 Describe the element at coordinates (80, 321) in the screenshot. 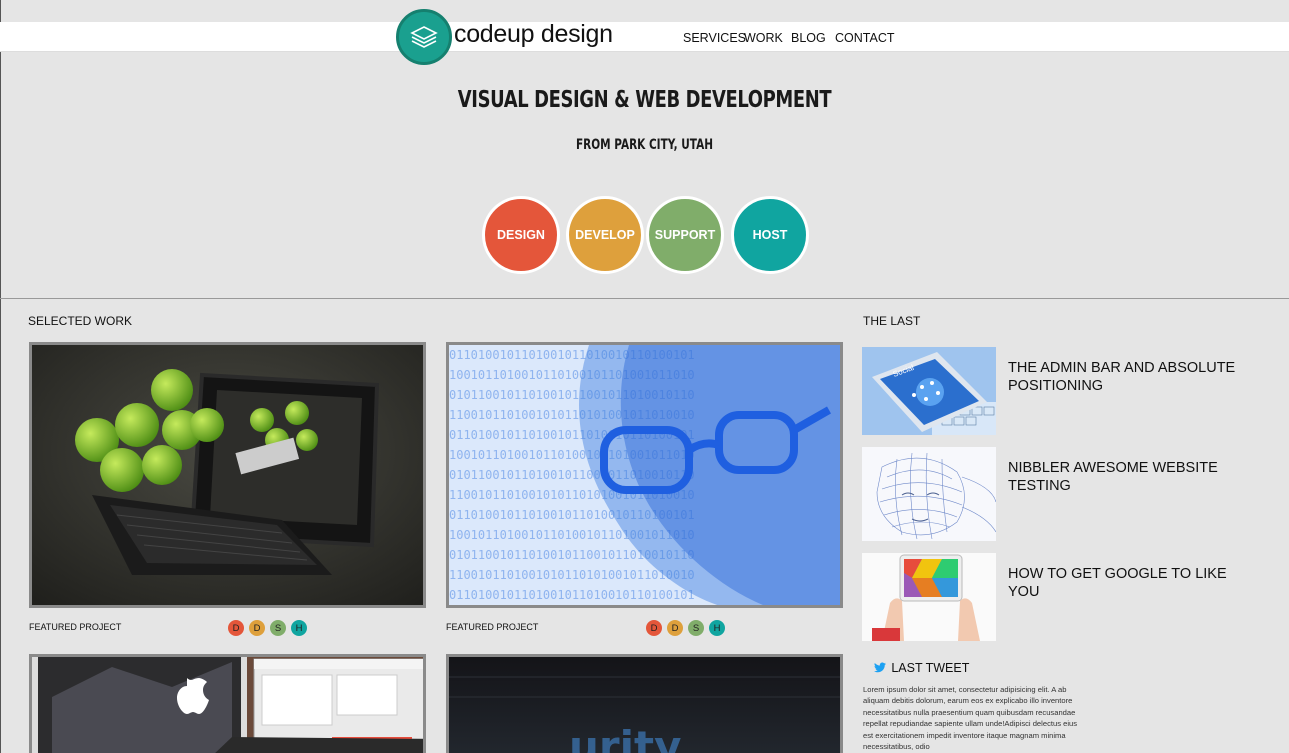

I see `selected-work-heading: SELECTED WORK` at that location.